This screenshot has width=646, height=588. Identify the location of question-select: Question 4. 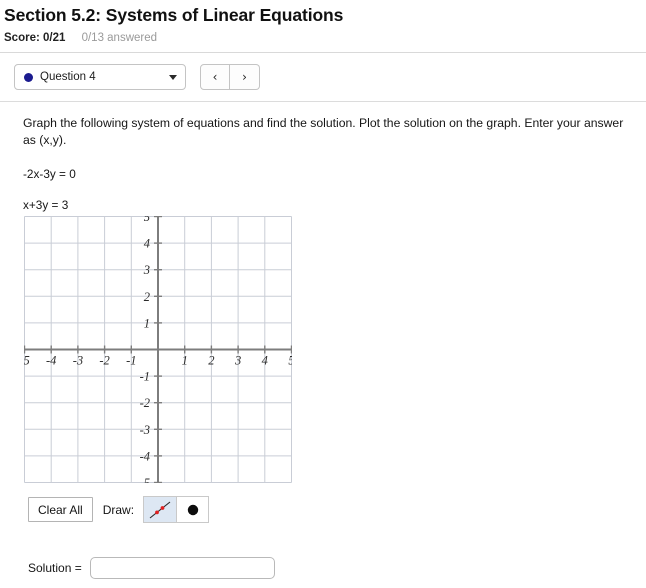
(100, 77).